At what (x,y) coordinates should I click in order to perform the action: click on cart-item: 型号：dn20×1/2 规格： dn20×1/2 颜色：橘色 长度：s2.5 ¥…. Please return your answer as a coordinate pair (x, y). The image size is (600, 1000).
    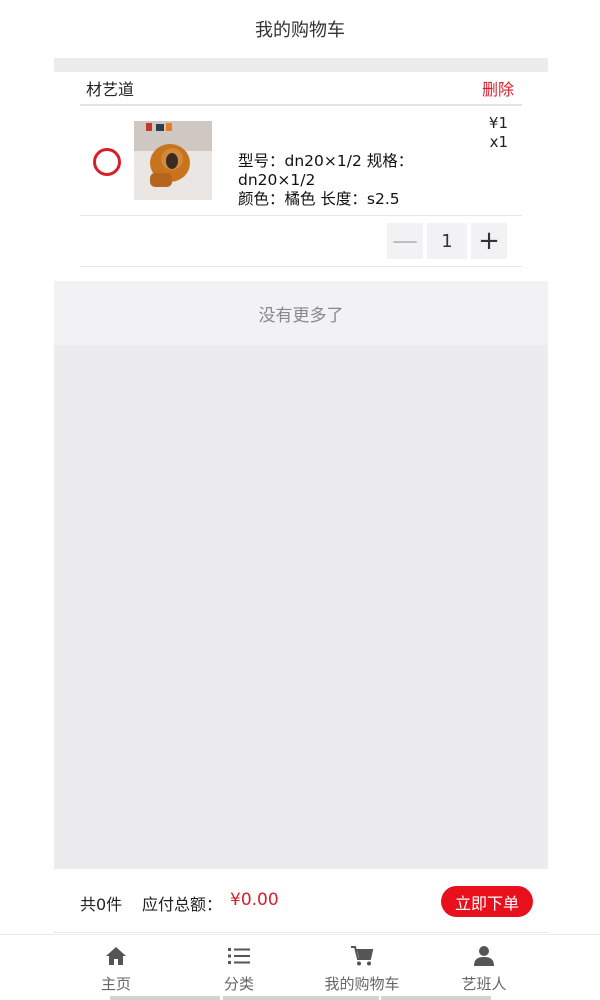
    Looking at the image, I should click on (301, 162).